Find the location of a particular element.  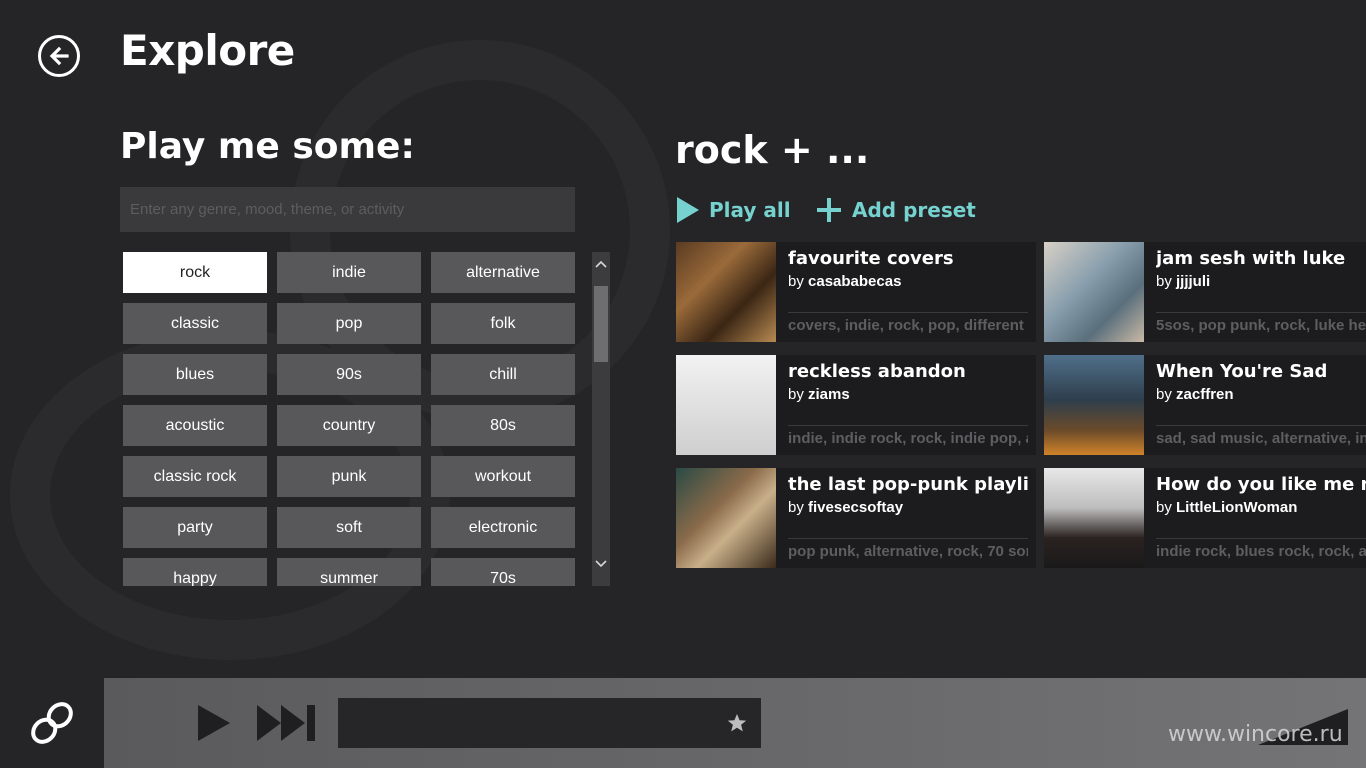

author-name: fivesecsoftay is located at coordinates (855, 507).